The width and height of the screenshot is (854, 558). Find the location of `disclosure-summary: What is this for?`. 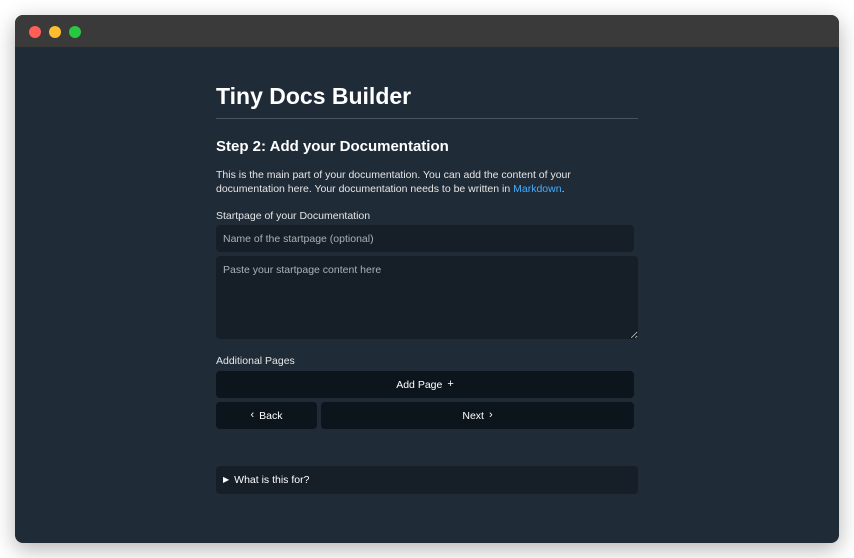

disclosure-summary: What is this for? is located at coordinates (272, 480).